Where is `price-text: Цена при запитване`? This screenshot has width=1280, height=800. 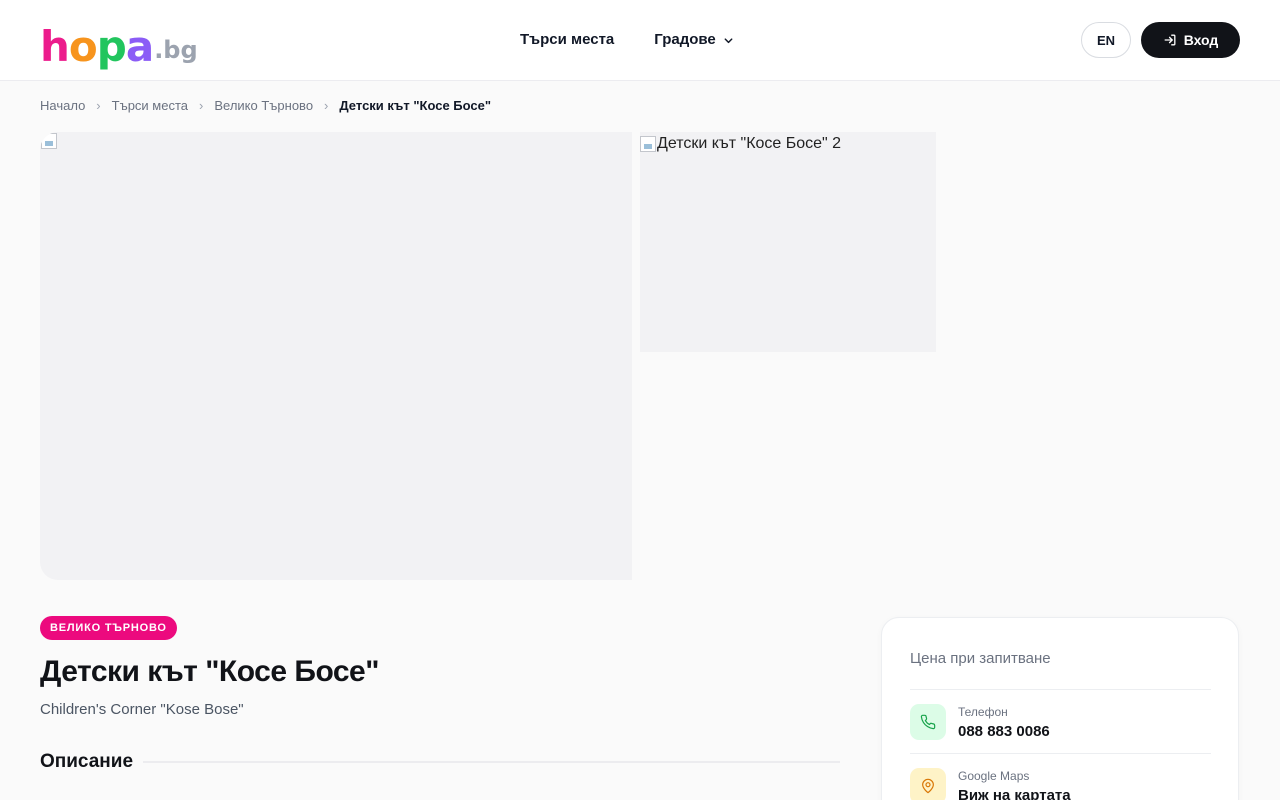 price-text: Цена при запитване is located at coordinates (980, 658).